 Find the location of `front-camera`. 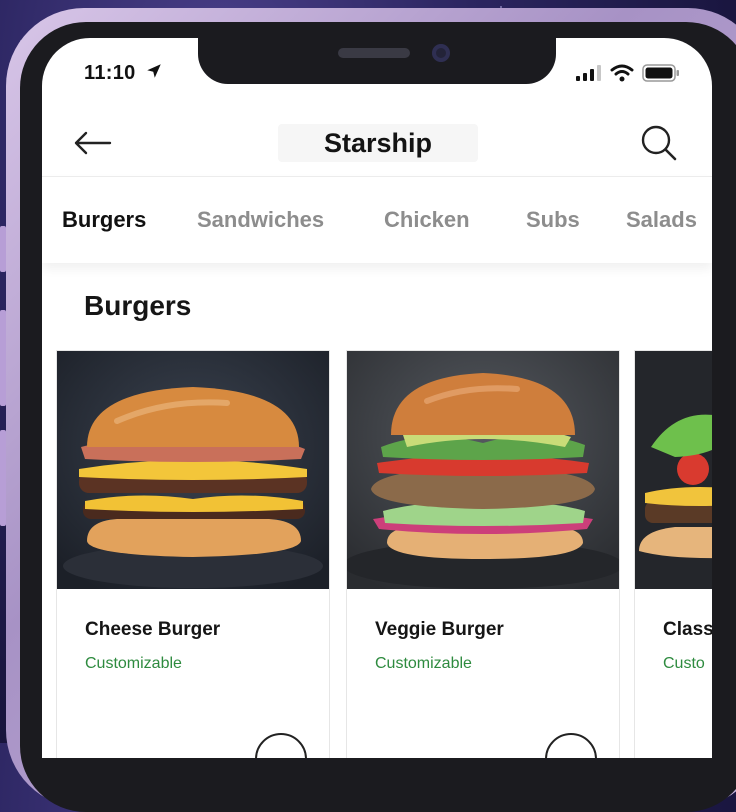

front-camera is located at coordinates (441, 53).